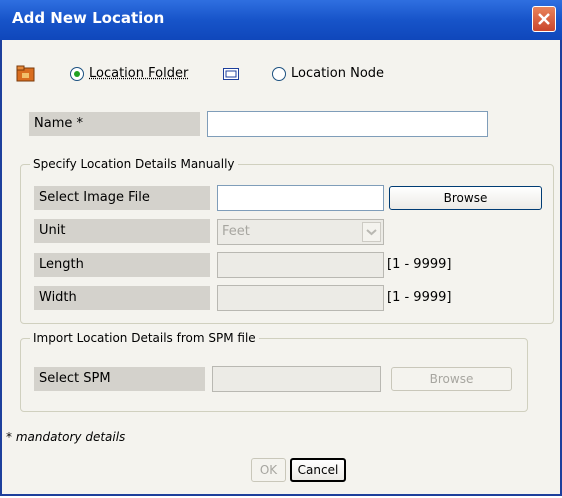 The width and height of the screenshot is (562, 498). I want to click on dialog-title: Add New Location, so click(88, 18).